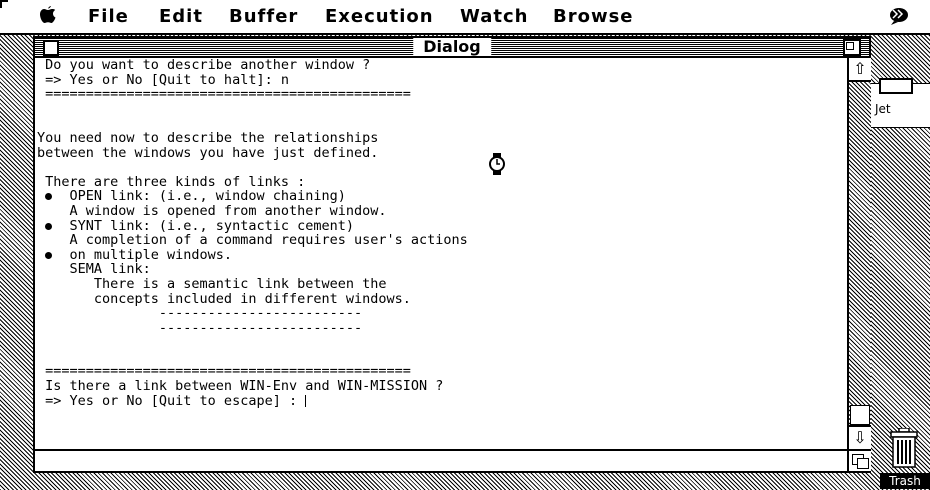 This screenshot has width=930, height=490. I want to click on dialog-line: SEMA link:, so click(94, 269).